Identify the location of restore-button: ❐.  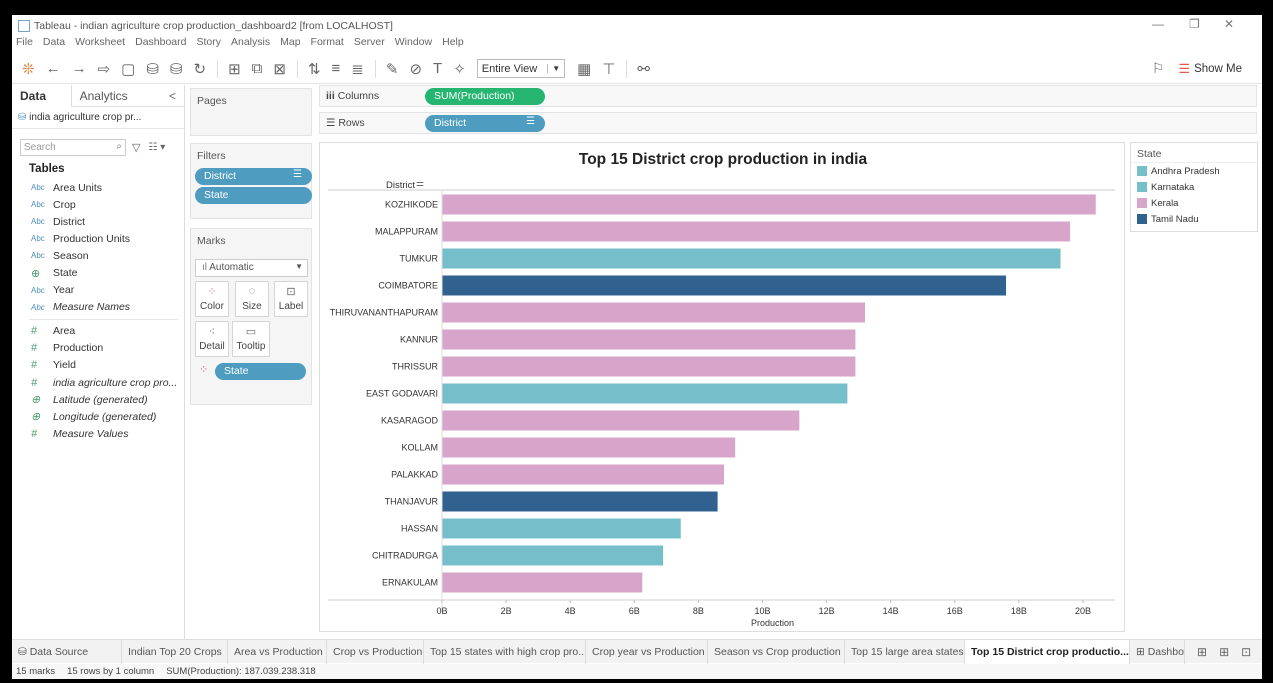
(1194, 24).